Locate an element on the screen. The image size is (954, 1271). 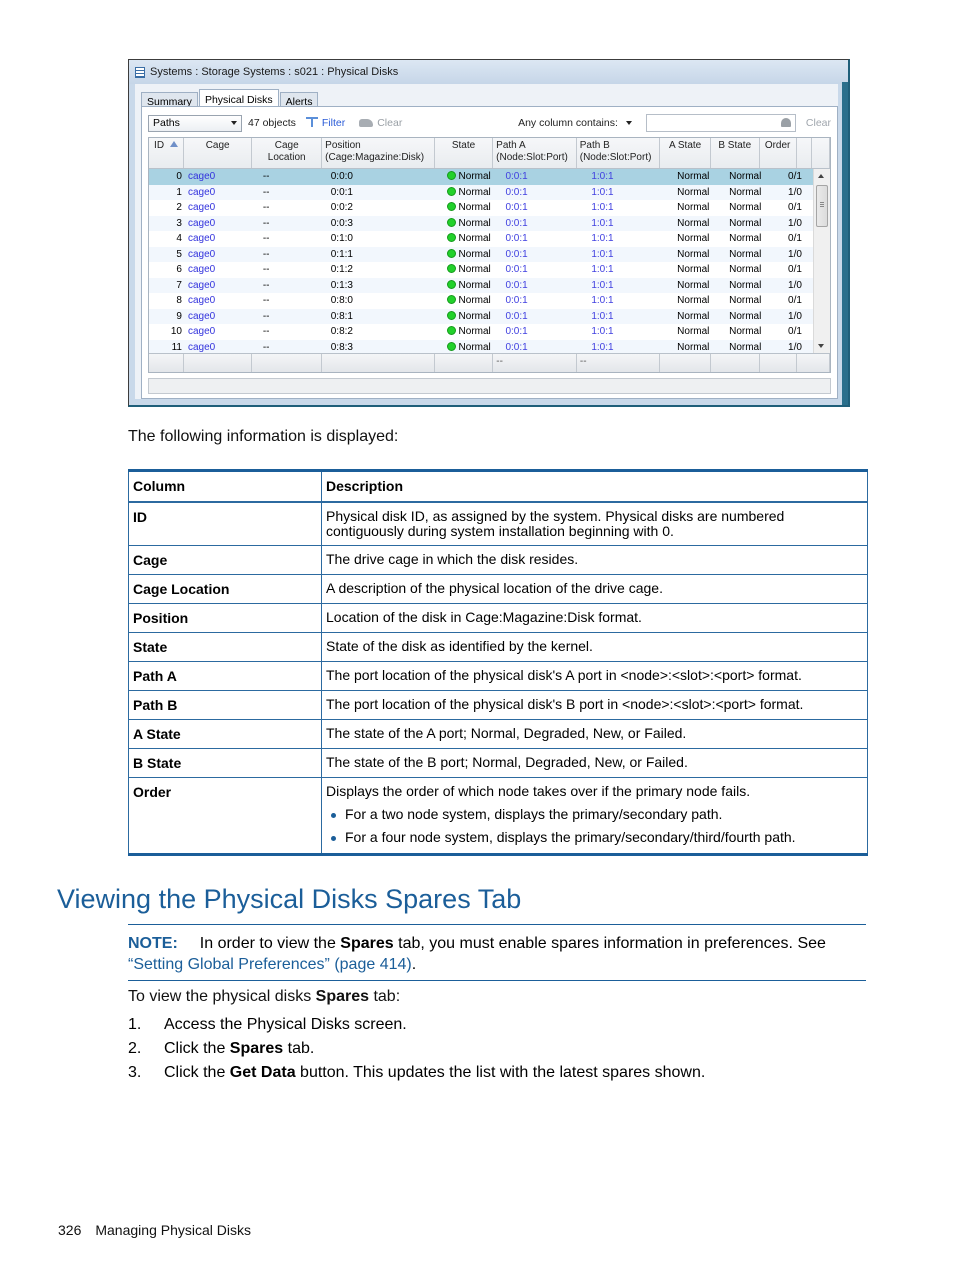
column-header-cage: Cage is located at coordinates (218, 153).